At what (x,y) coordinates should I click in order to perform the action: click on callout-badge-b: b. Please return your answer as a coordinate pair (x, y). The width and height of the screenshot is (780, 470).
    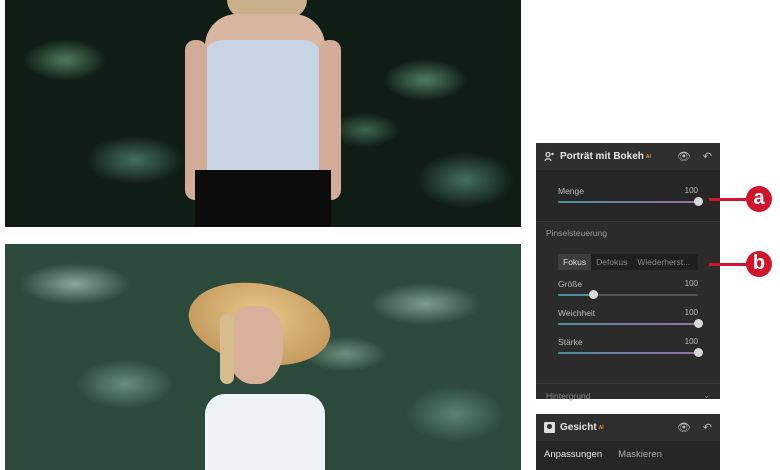
    Looking at the image, I should click on (759, 264).